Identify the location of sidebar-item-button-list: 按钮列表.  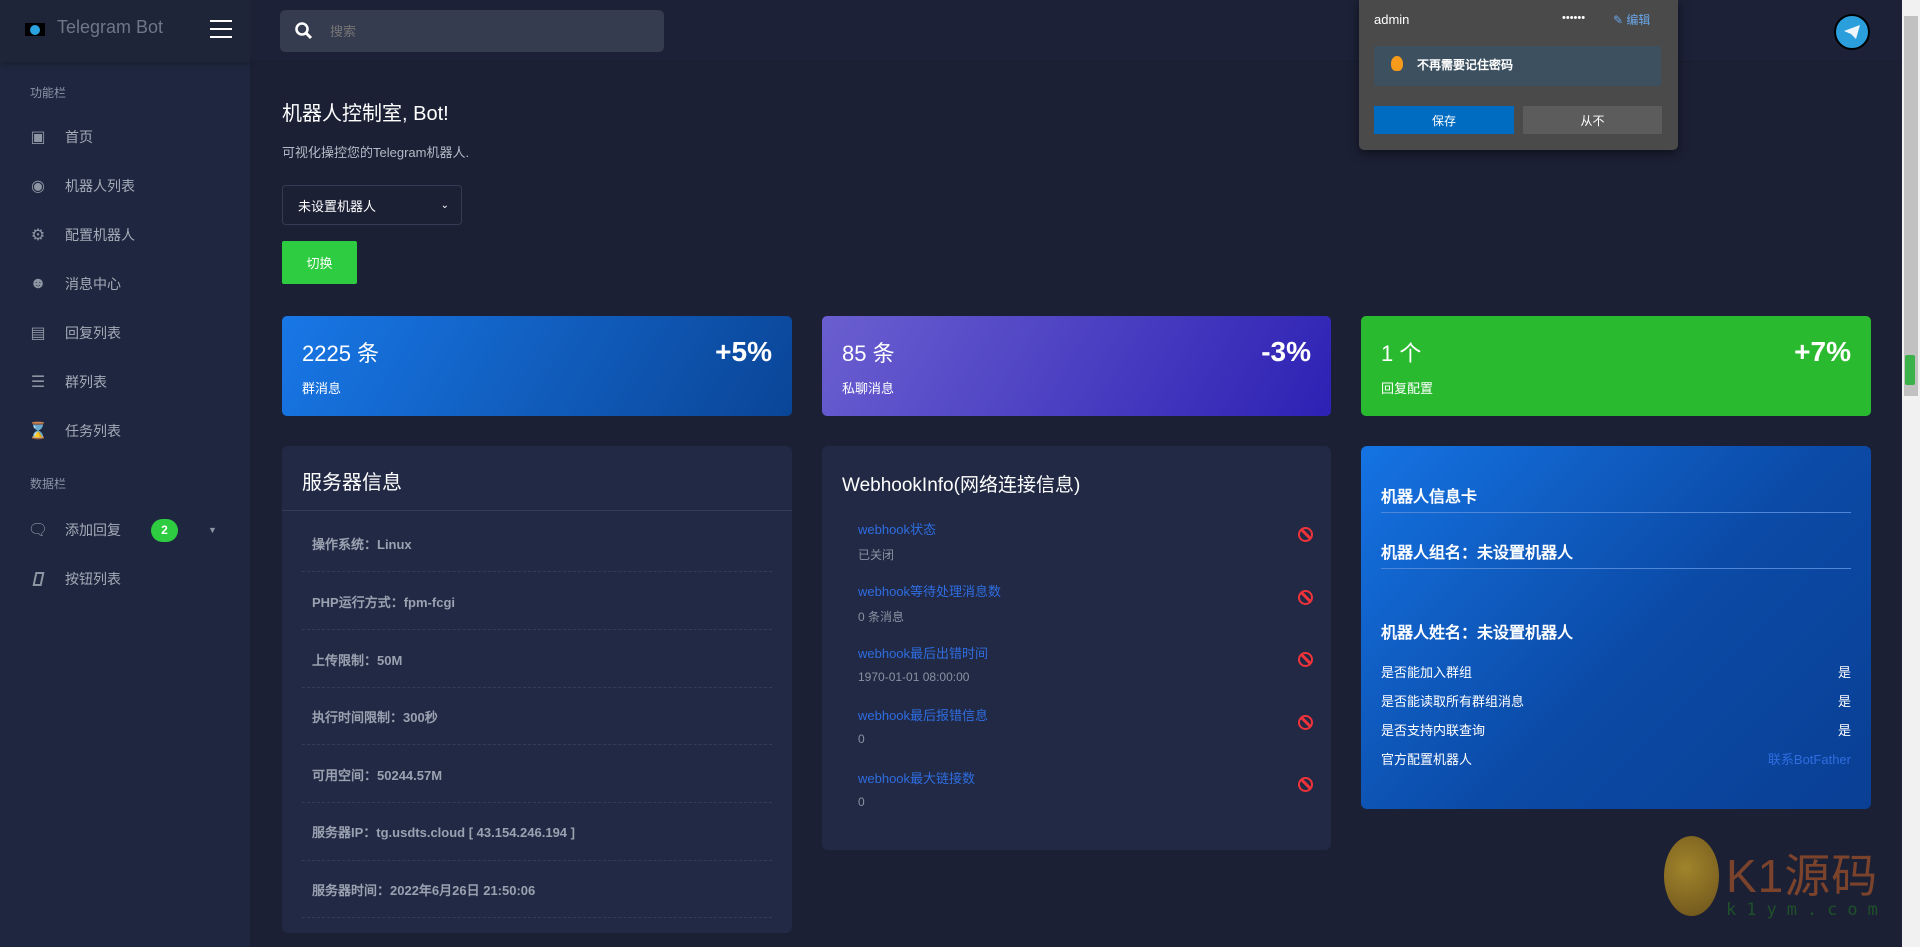
(125, 579).